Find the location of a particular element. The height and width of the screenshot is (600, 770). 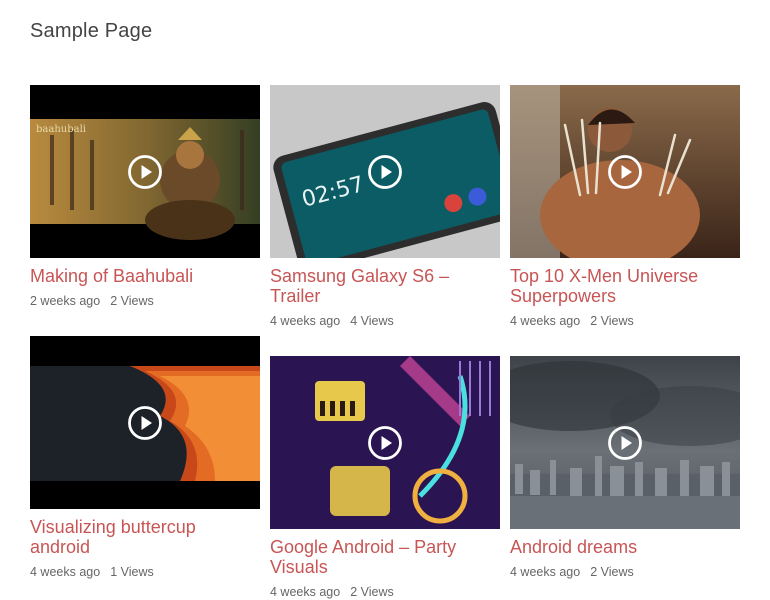

video-meta: 4 weeks ago 4 Views is located at coordinates (385, 321).